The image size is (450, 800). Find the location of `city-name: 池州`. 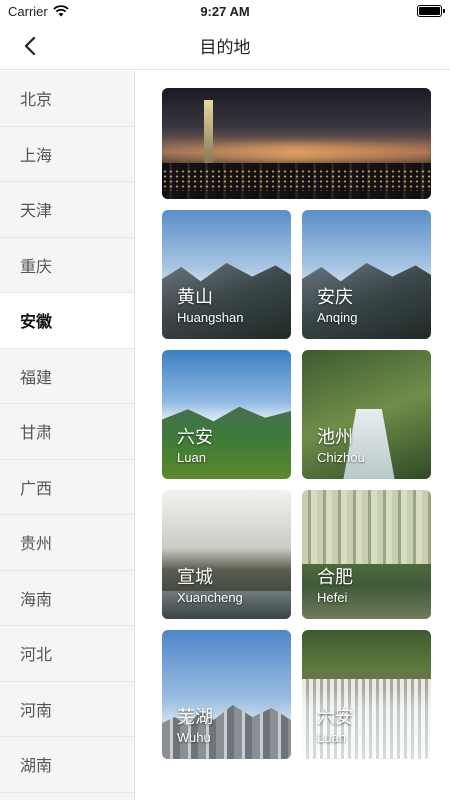

city-name: 池州 is located at coordinates (335, 437).